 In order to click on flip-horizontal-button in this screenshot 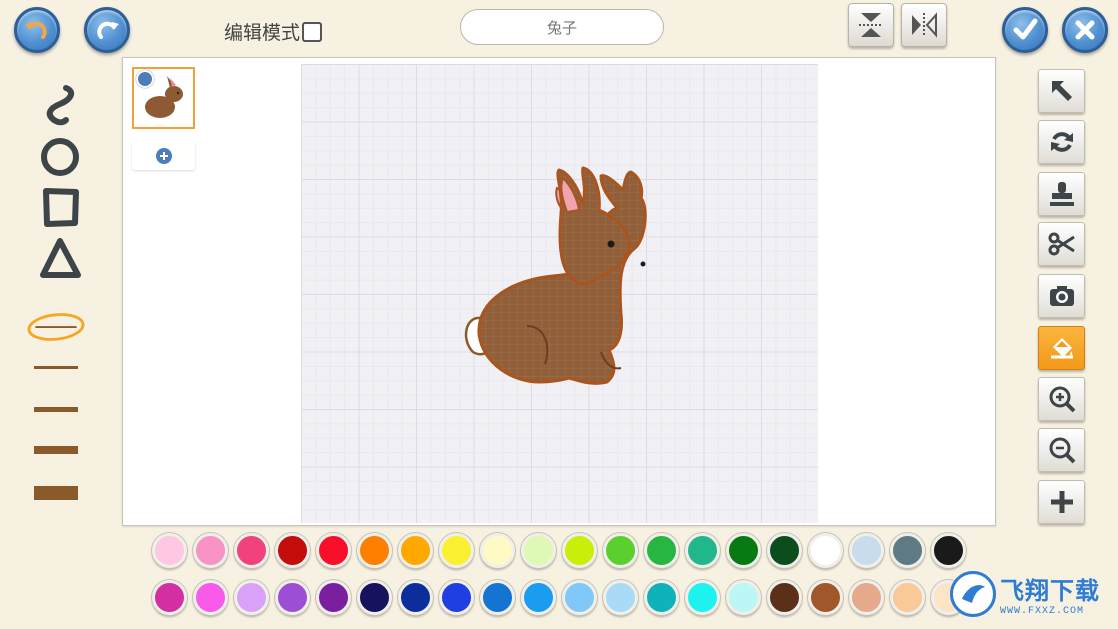, I will do `click(924, 25)`.